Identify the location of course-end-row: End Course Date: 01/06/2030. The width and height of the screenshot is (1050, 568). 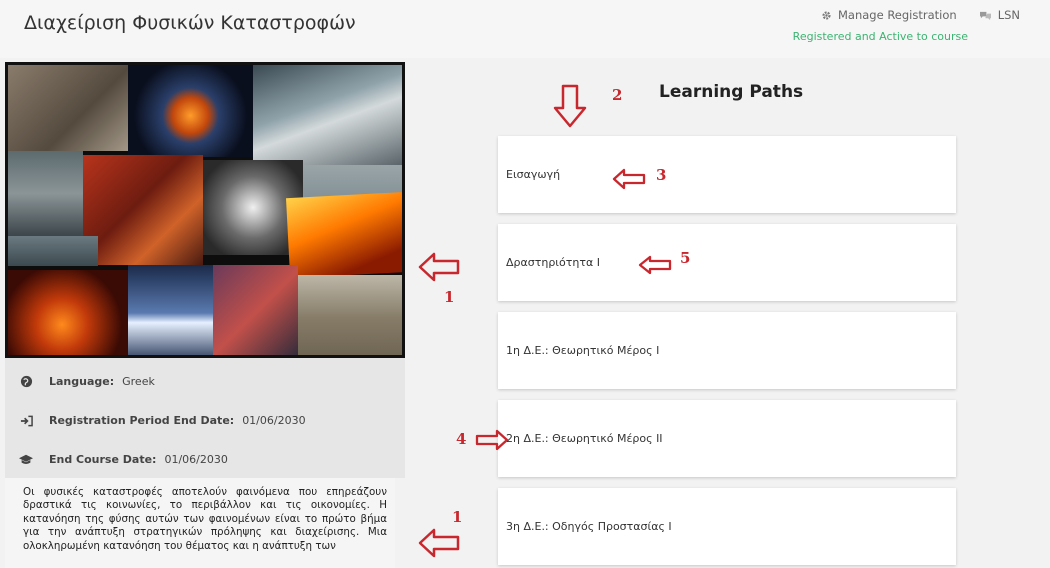
(205, 459).